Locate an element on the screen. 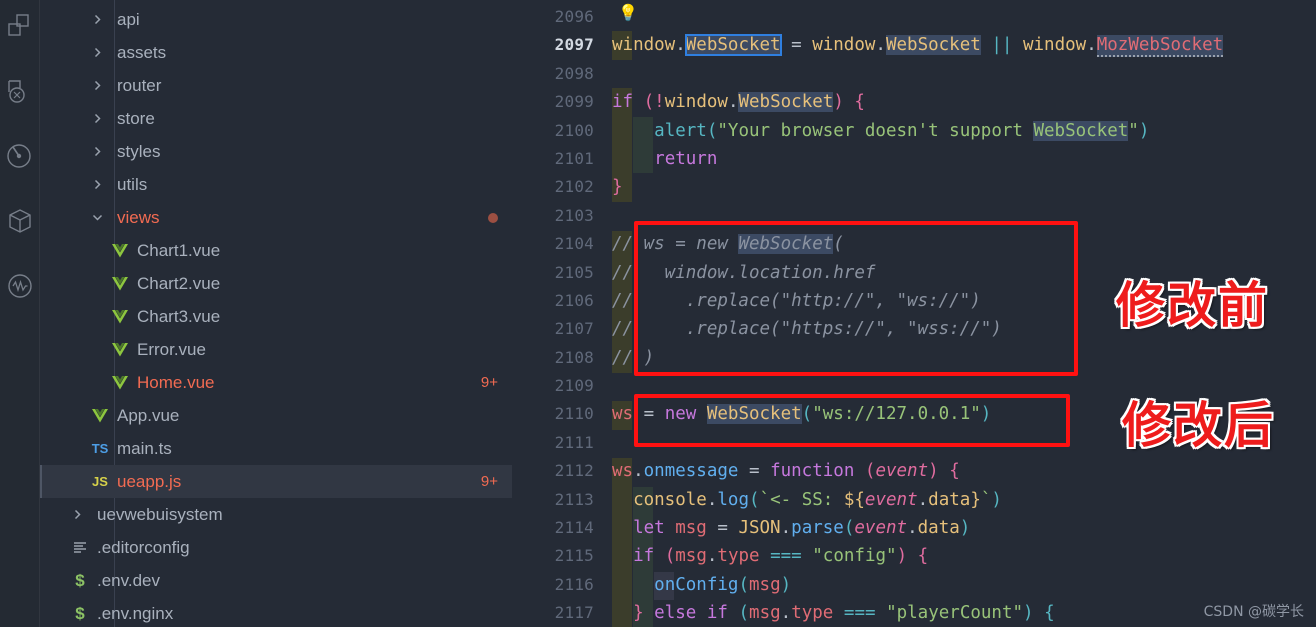 The image size is (1316, 627). typescript-file-icon: TS is located at coordinates (100, 448).